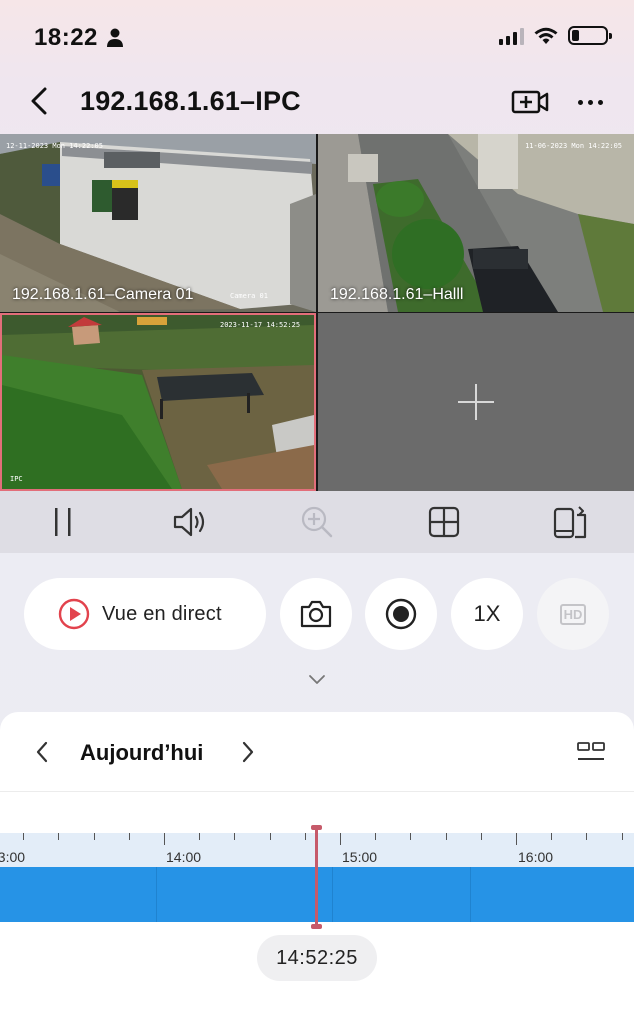 The image size is (634, 1024). Describe the element at coordinates (546, 35) in the screenshot. I see `wifi-icon` at that location.